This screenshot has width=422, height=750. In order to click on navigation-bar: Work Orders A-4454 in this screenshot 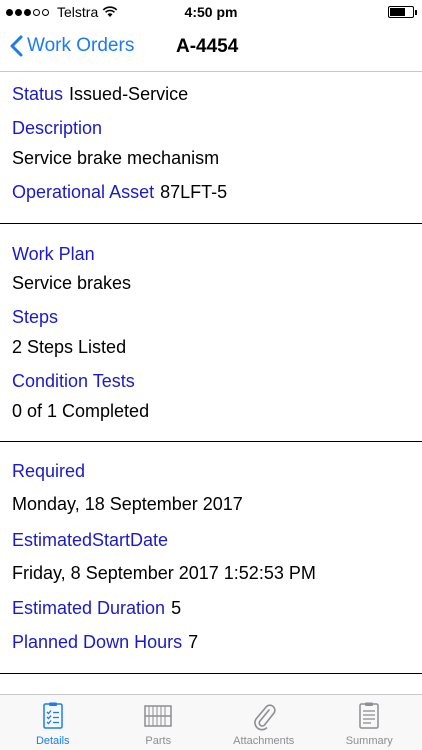, I will do `click(211, 48)`.